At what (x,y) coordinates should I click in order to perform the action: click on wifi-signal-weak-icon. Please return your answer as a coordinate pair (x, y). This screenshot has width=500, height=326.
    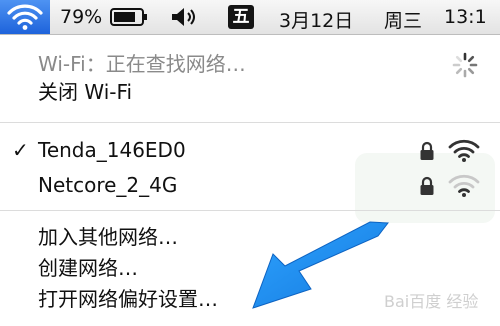
    Looking at the image, I should click on (464, 188).